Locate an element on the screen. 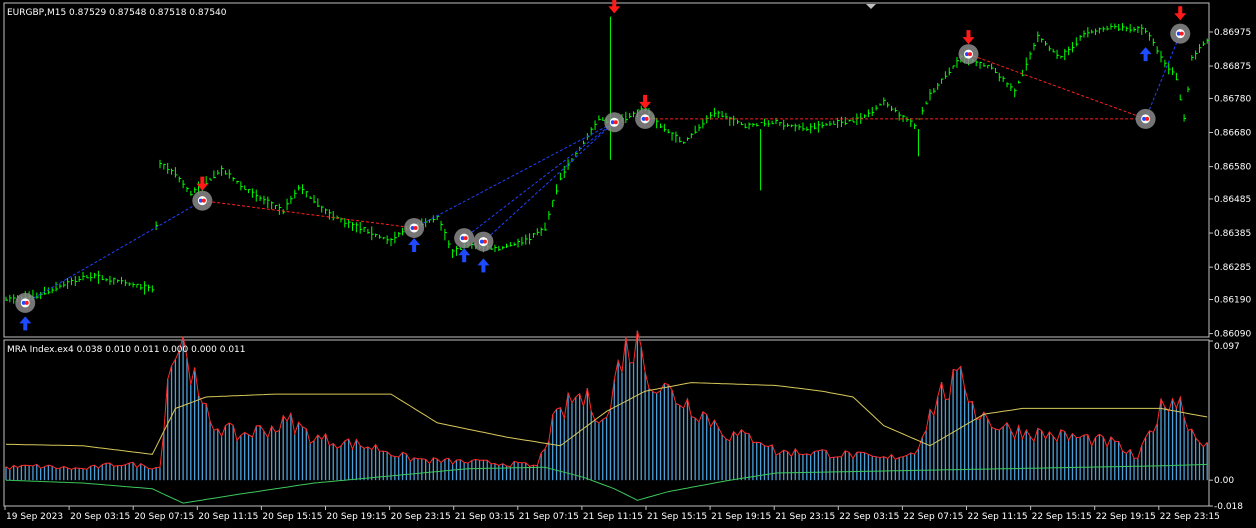 This screenshot has height=528, width=1256. price-tick-label: 0.86285 is located at coordinates (1232, 268).